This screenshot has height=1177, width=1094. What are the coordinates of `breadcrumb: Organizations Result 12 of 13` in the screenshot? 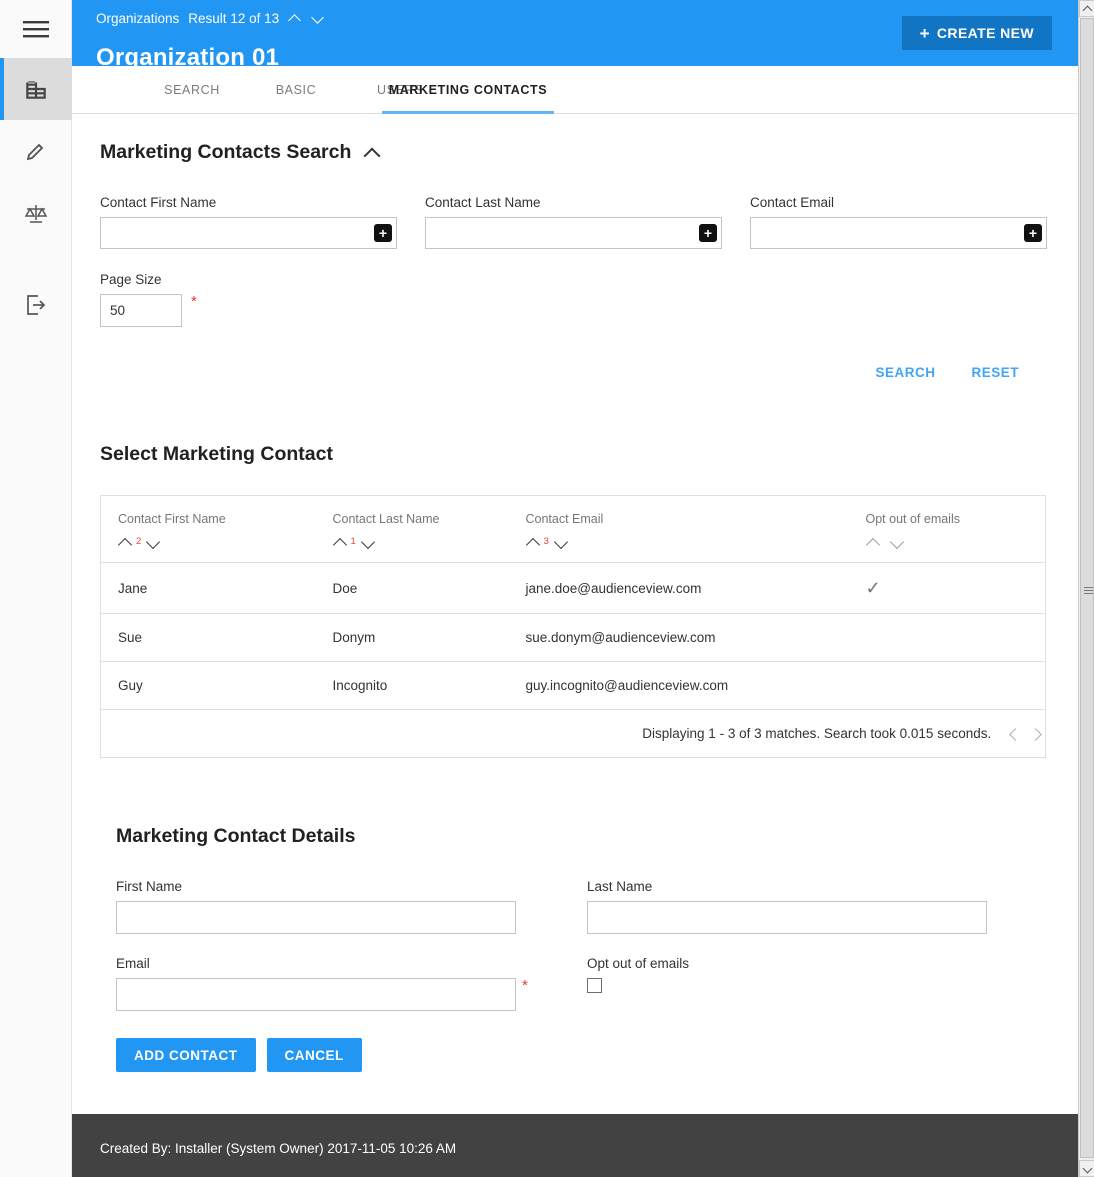 It's located at (210, 18).